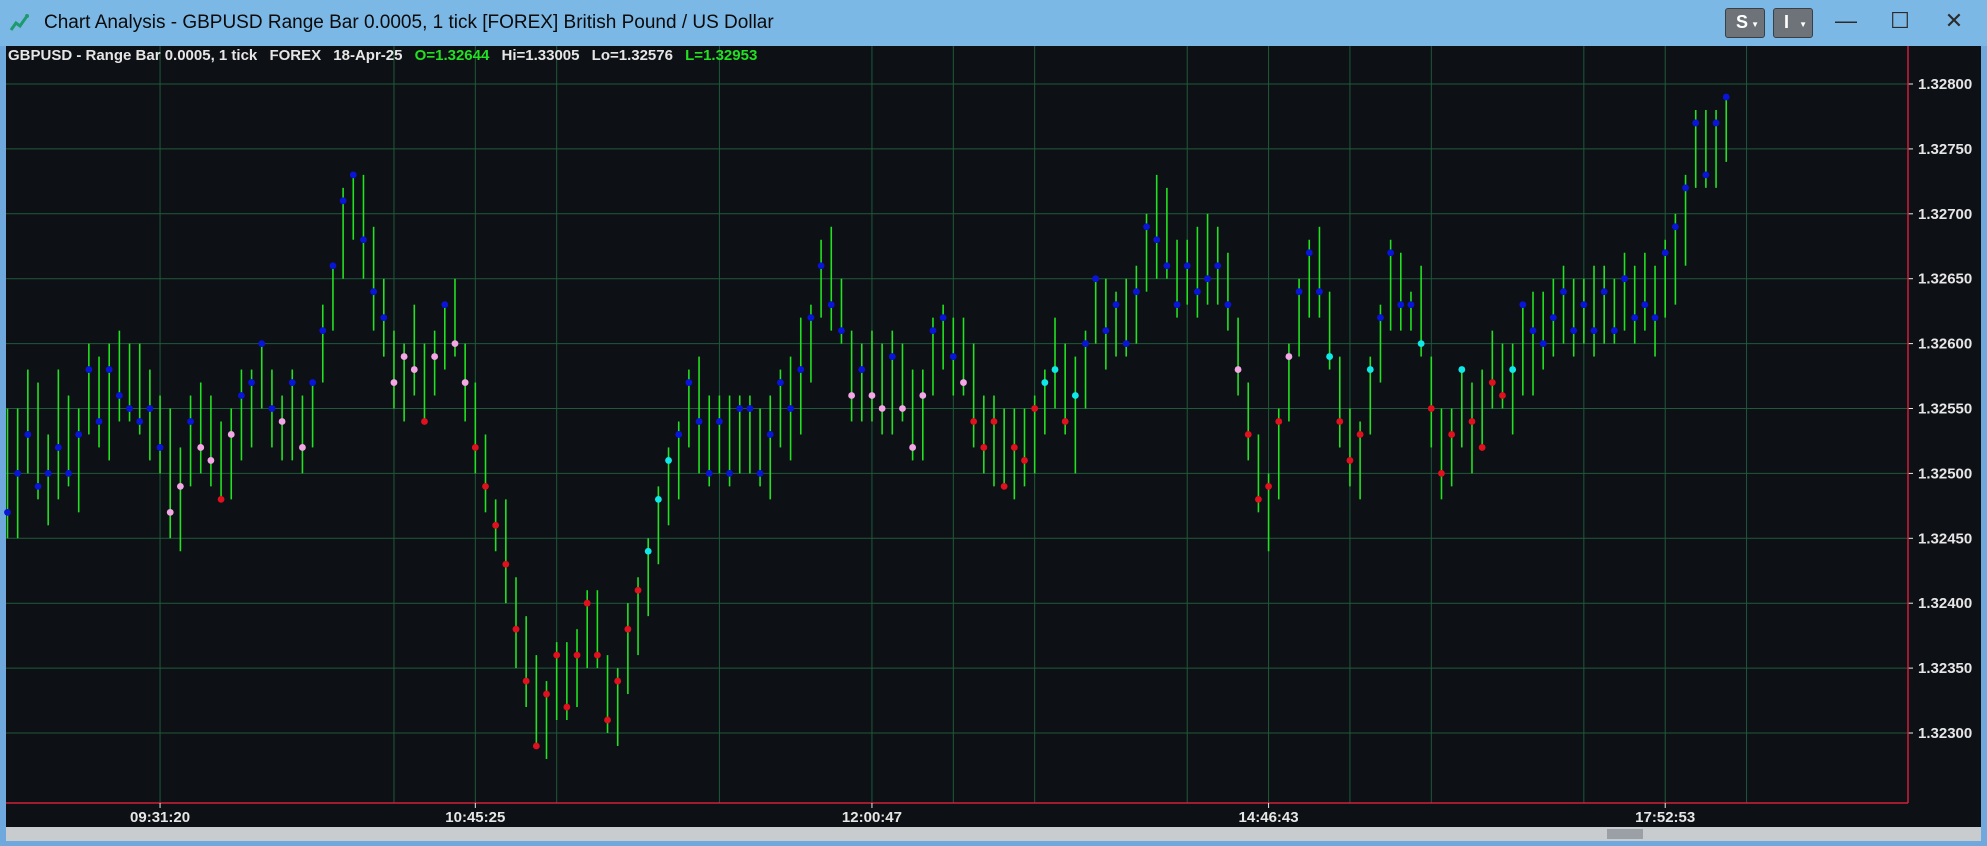  What do you see at coordinates (1665, 817) in the screenshot?
I see `time-tick-label: 17:52:53` at bounding box center [1665, 817].